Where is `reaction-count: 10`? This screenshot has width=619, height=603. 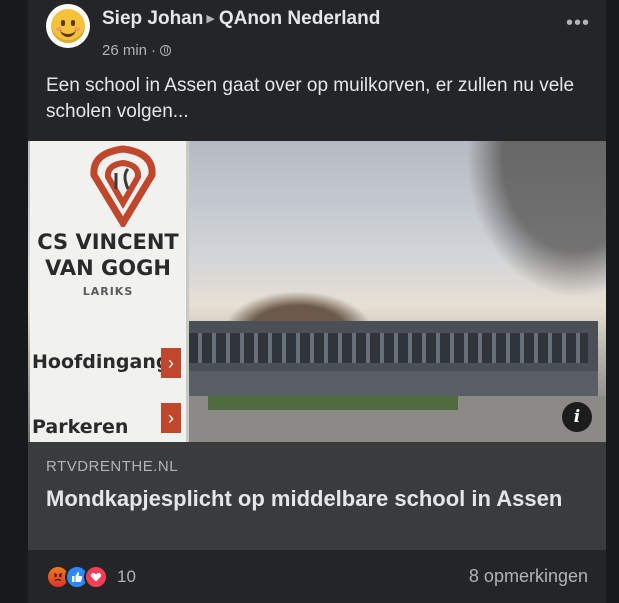 reaction-count: 10 is located at coordinates (126, 576).